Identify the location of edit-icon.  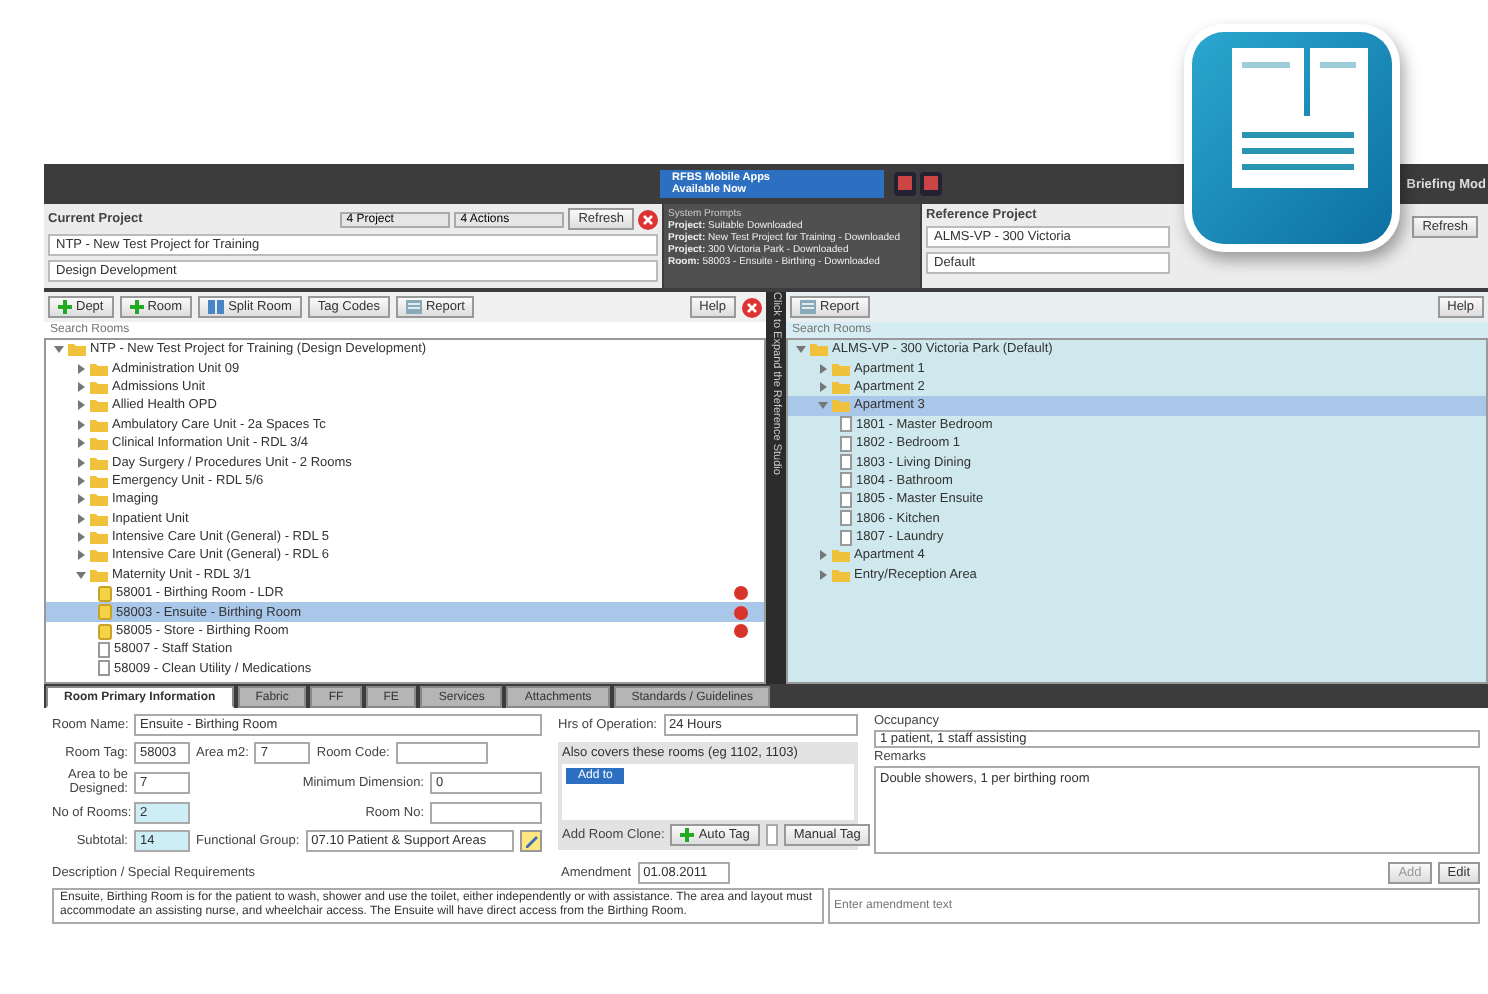
(531, 841).